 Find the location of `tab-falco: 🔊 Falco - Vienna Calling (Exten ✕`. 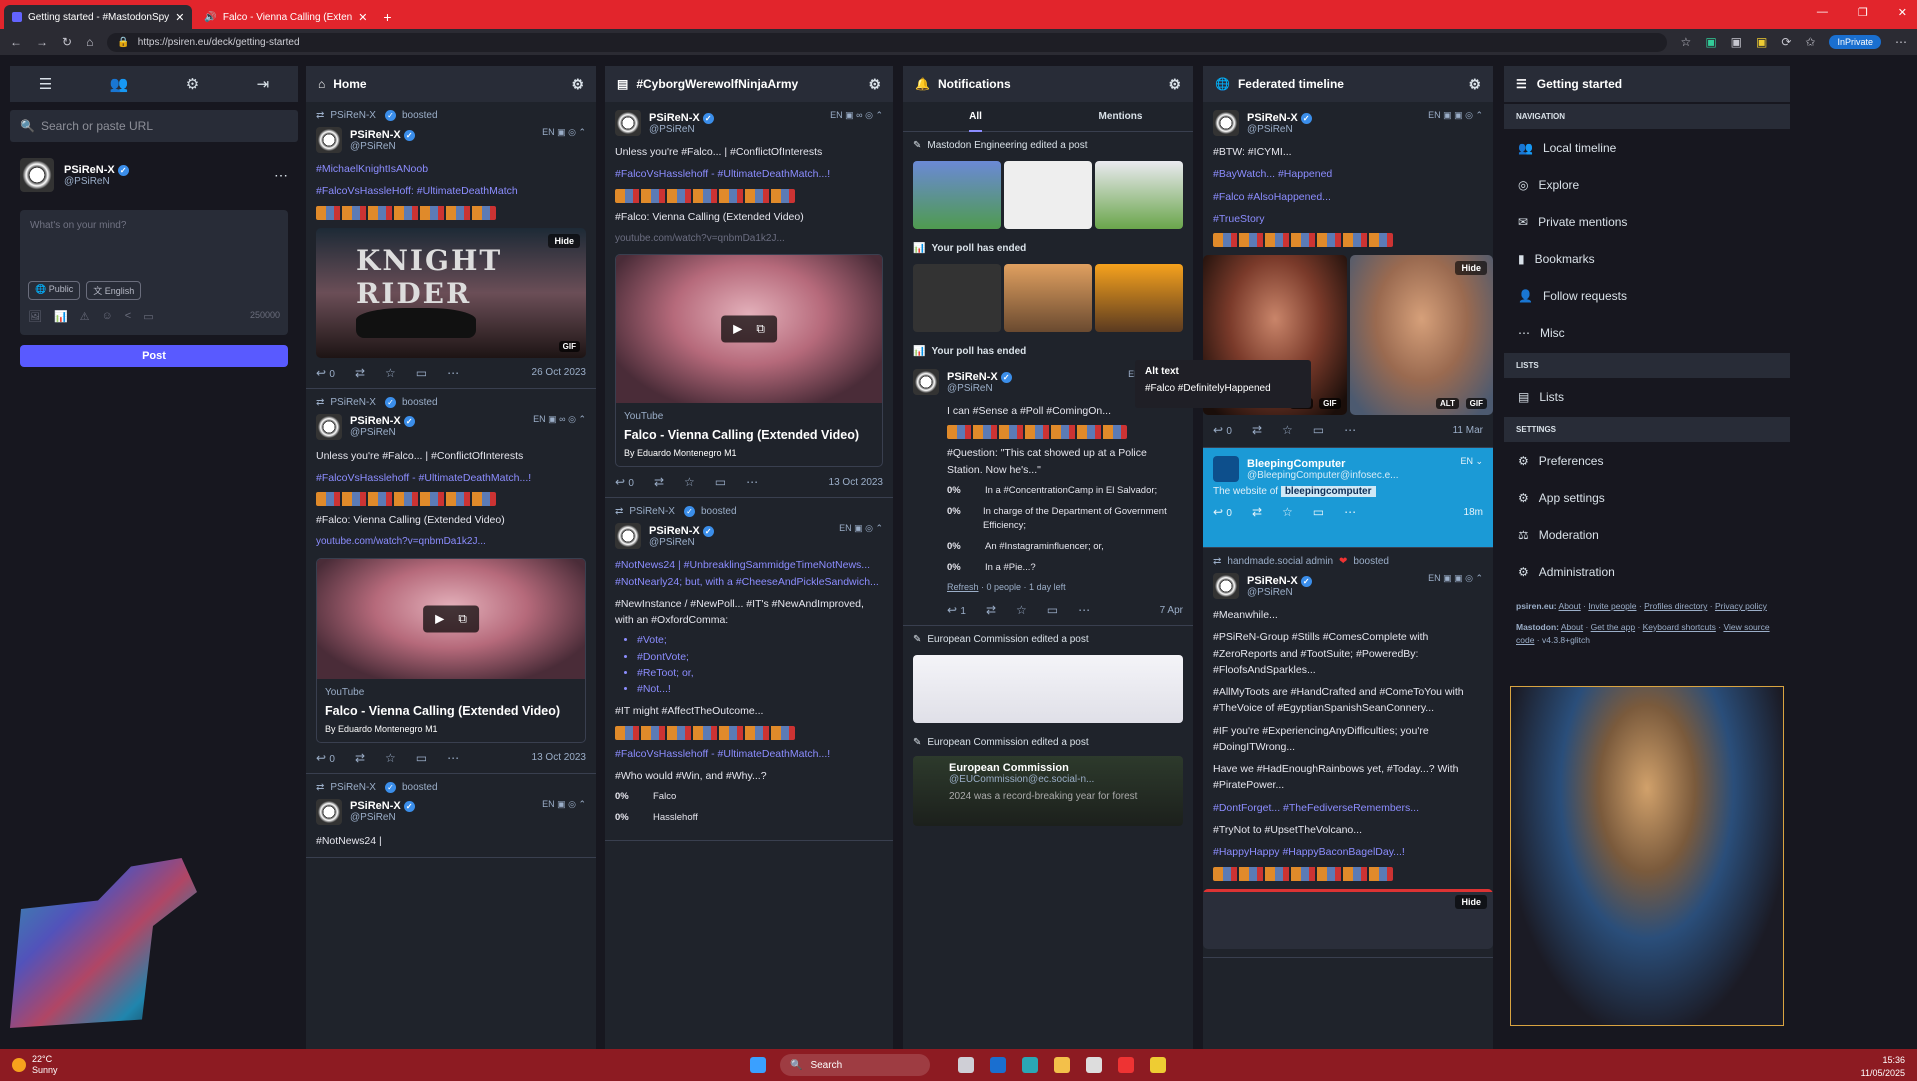

tab-falco: 🔊 Falco - Vienna Calling (Exten ✕ is located at coordinates (285, 17).